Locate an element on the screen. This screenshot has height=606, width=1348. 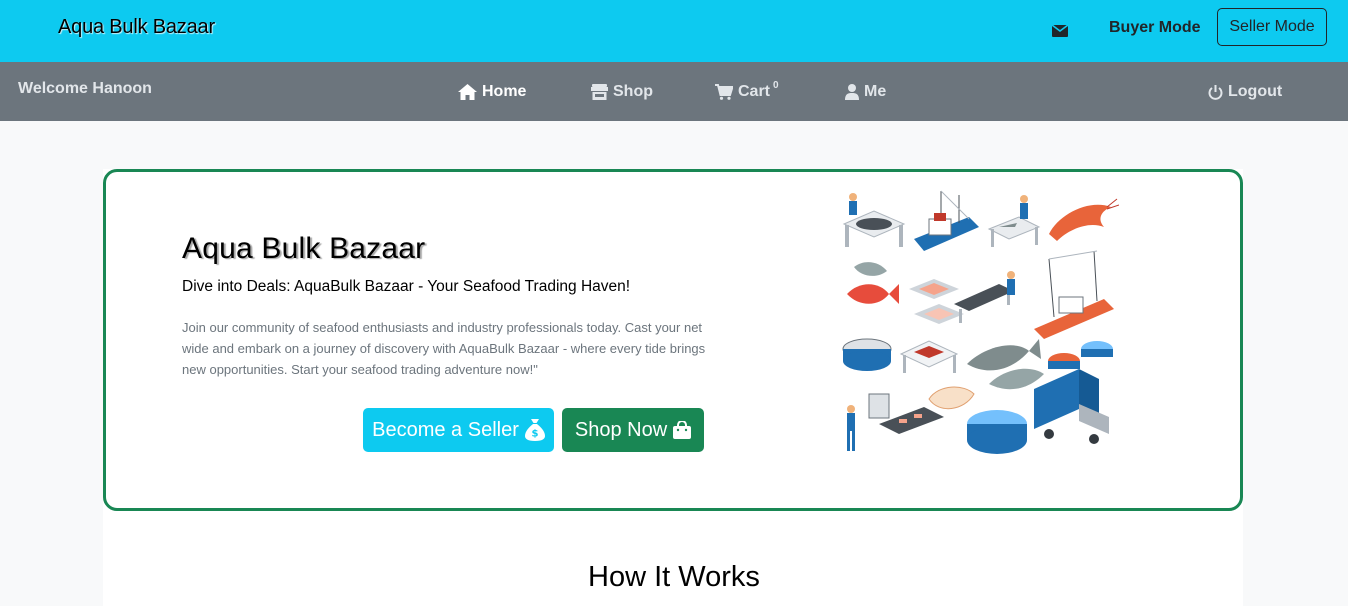
nav-shop: Shop is located at coordinates (622, 92).